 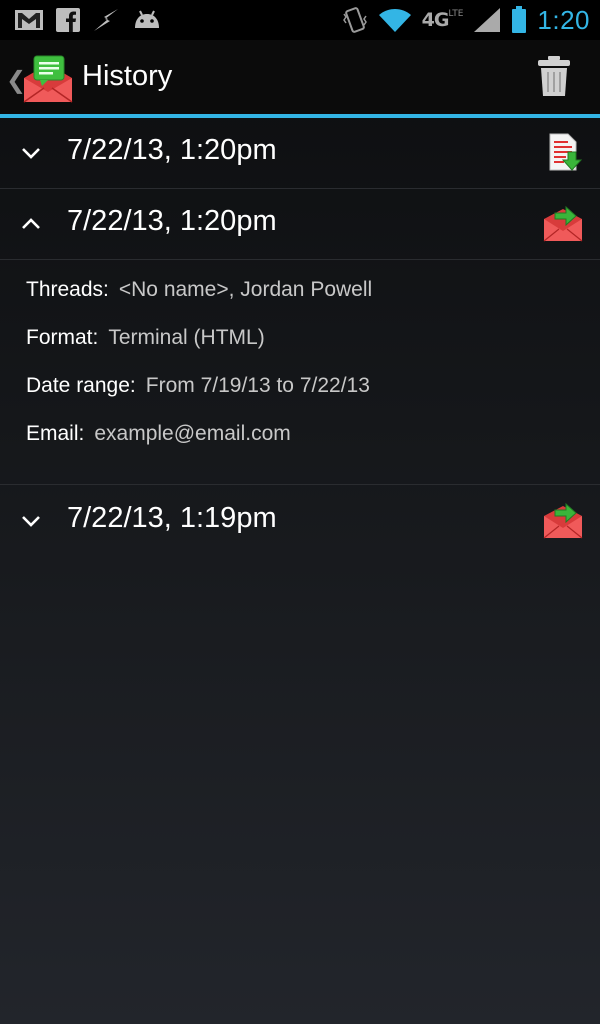 I want to click on detail-value: example@email.com, so click(x=192, y=433).